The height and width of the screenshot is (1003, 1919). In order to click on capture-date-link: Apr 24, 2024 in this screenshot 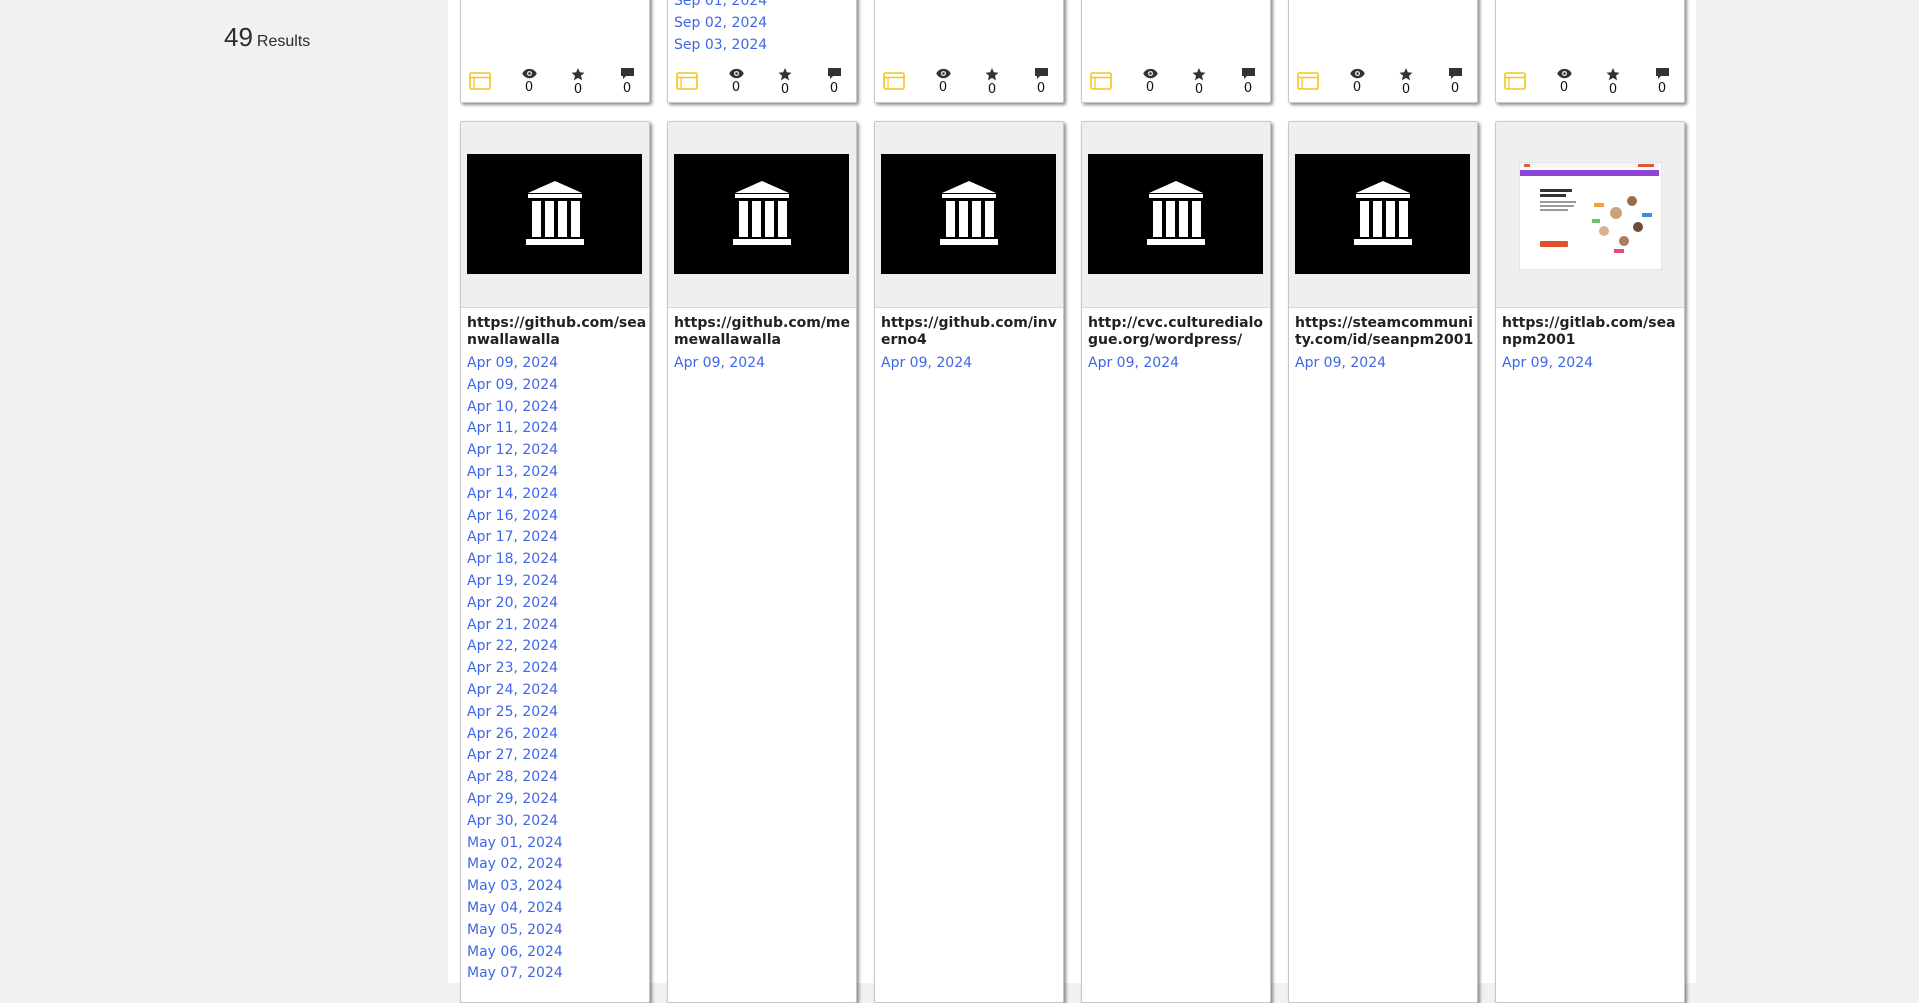, I will do `click(515, 691)`.